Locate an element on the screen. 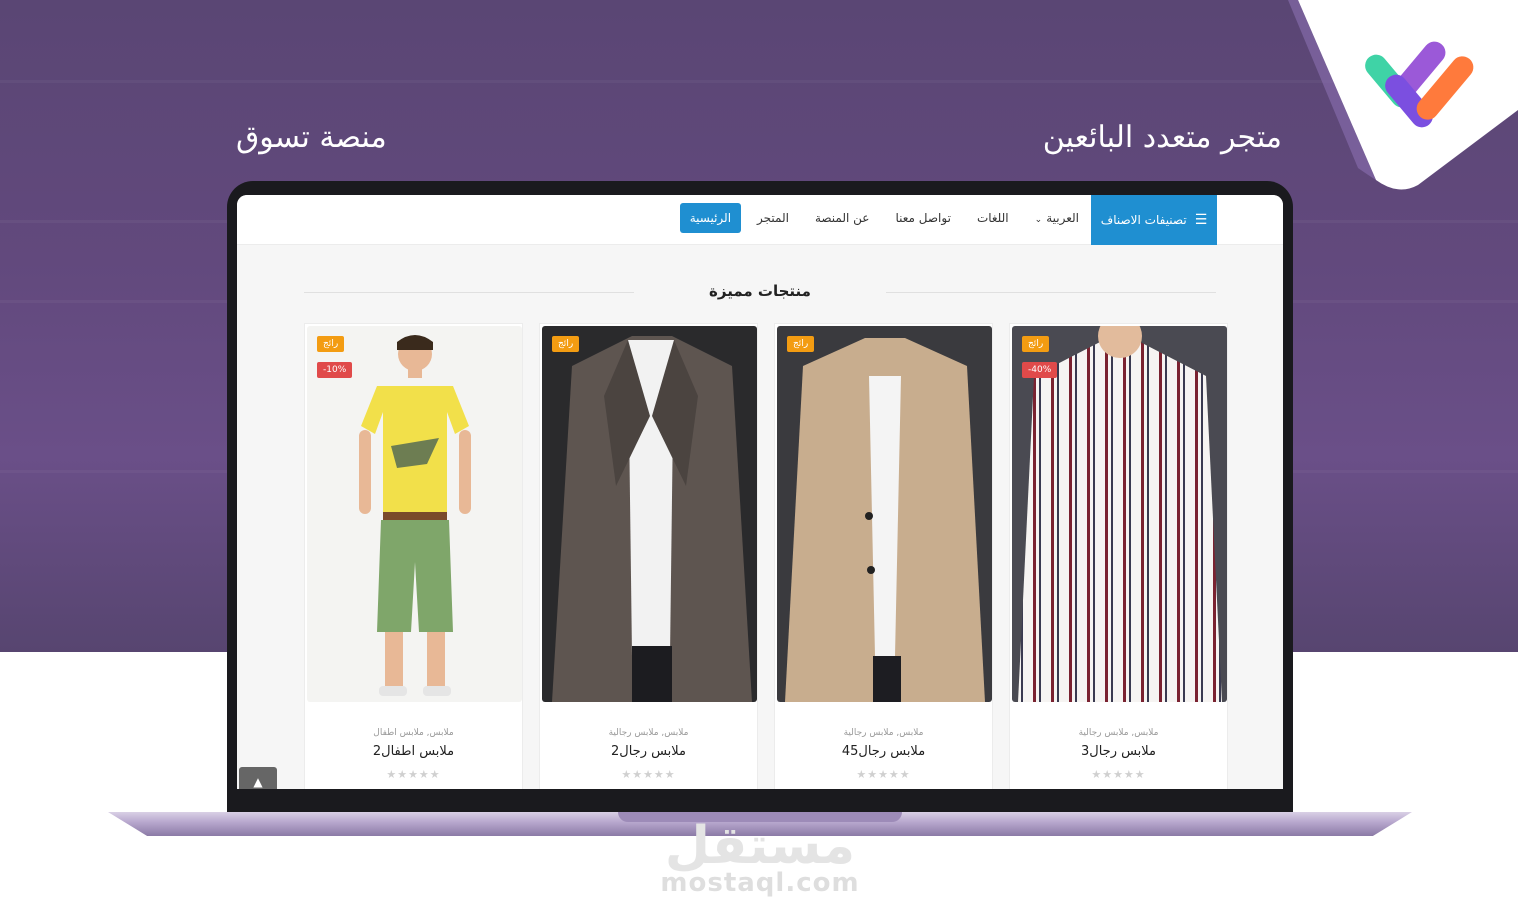 This screenshot has height=924, width=1518. watermark-arabic: مستقل is located at coordinates (760, 846).